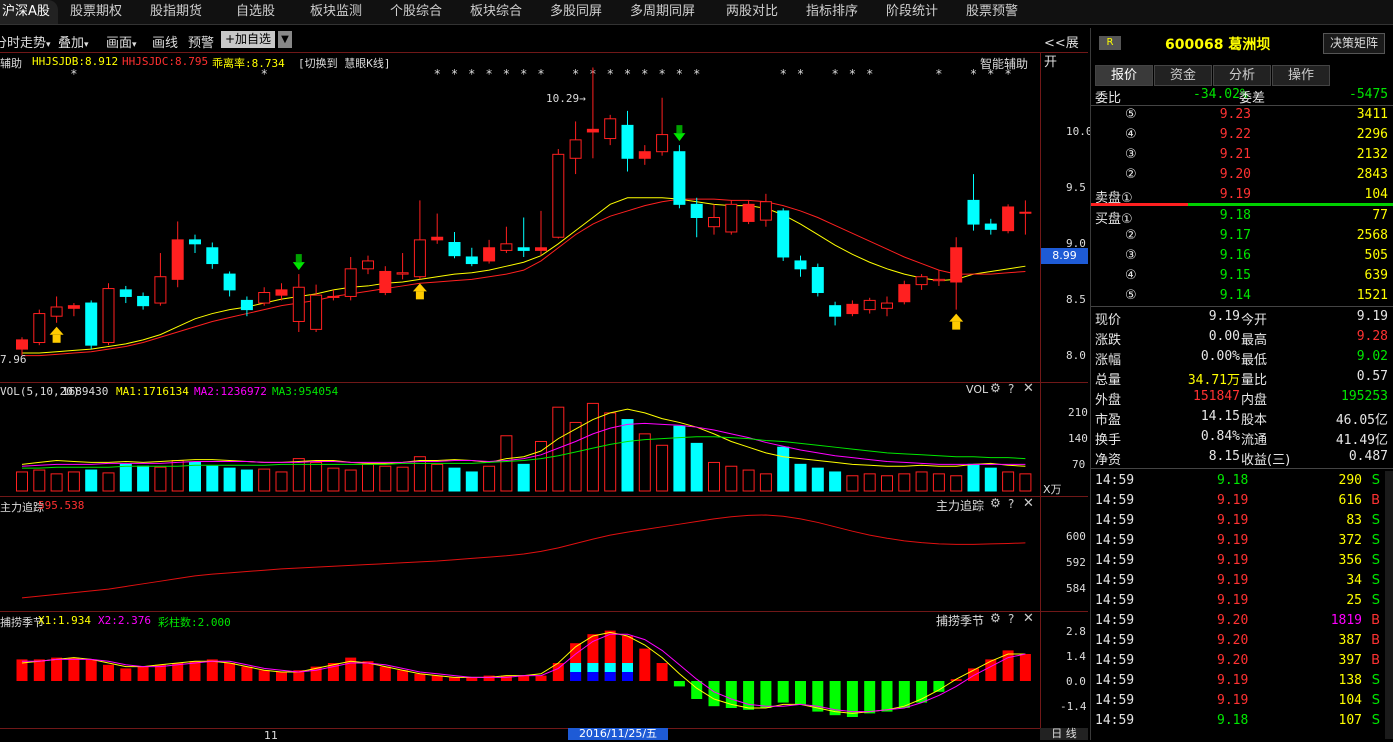  Describe the element at coordinates (176, 12) in the screenshot. I see `tab-index-futures: 股指期货` at that location.